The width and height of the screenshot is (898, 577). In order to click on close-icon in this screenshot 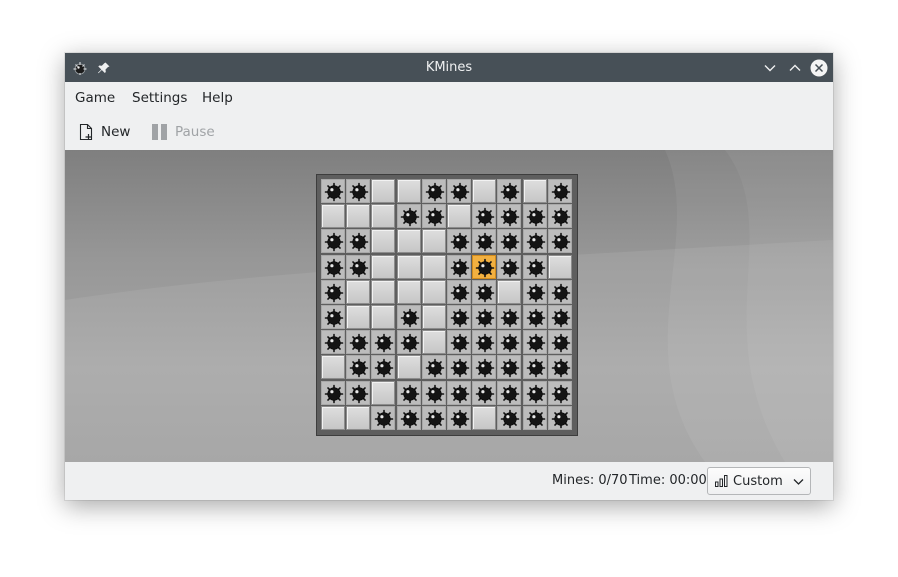, I will do `click(819, 67)`.